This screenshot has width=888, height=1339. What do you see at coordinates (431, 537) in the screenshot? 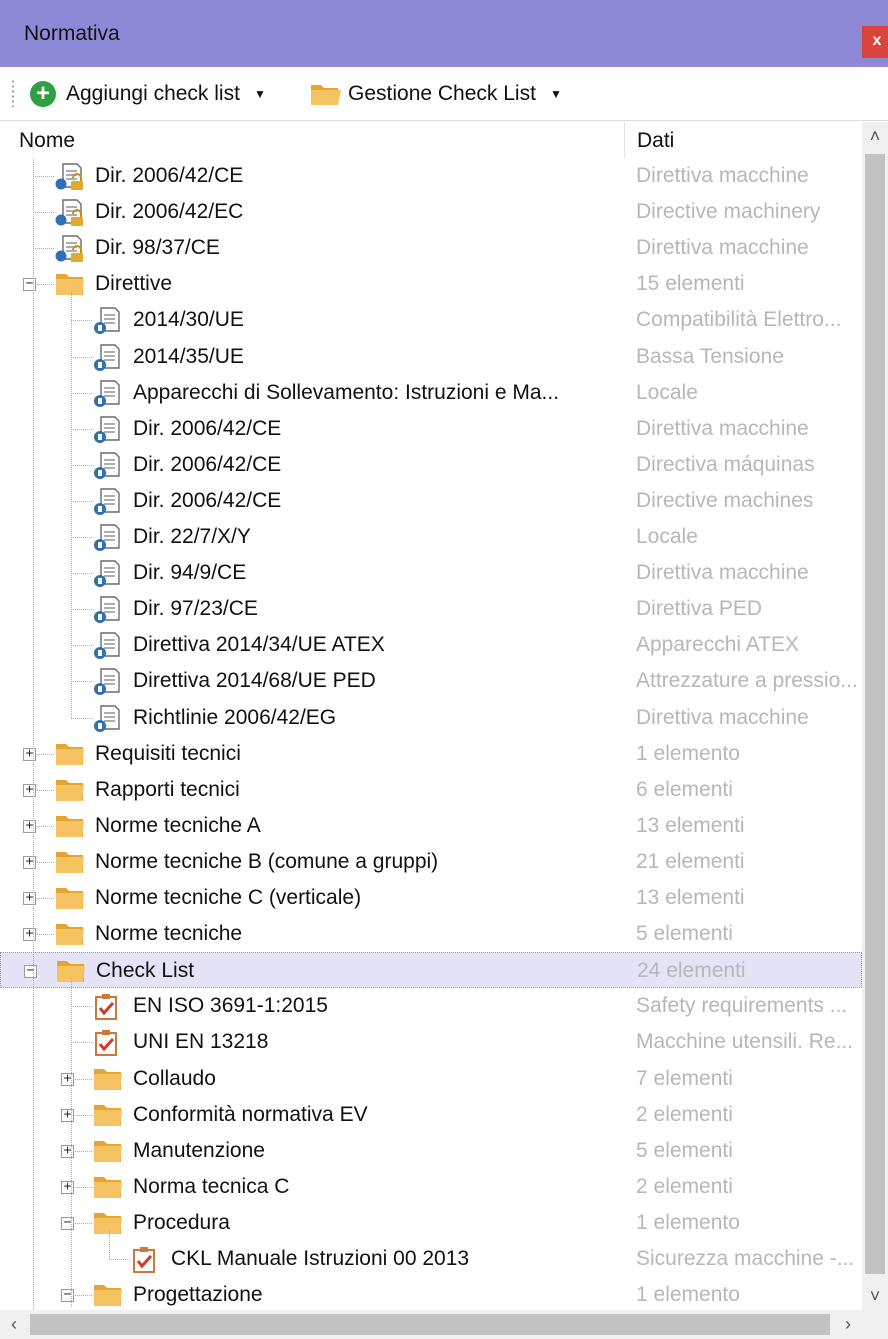
I see `tree-row-dir-22-7-x-y: Dir. 22/7/X/Y Locale` at bounding box center [431, 537].